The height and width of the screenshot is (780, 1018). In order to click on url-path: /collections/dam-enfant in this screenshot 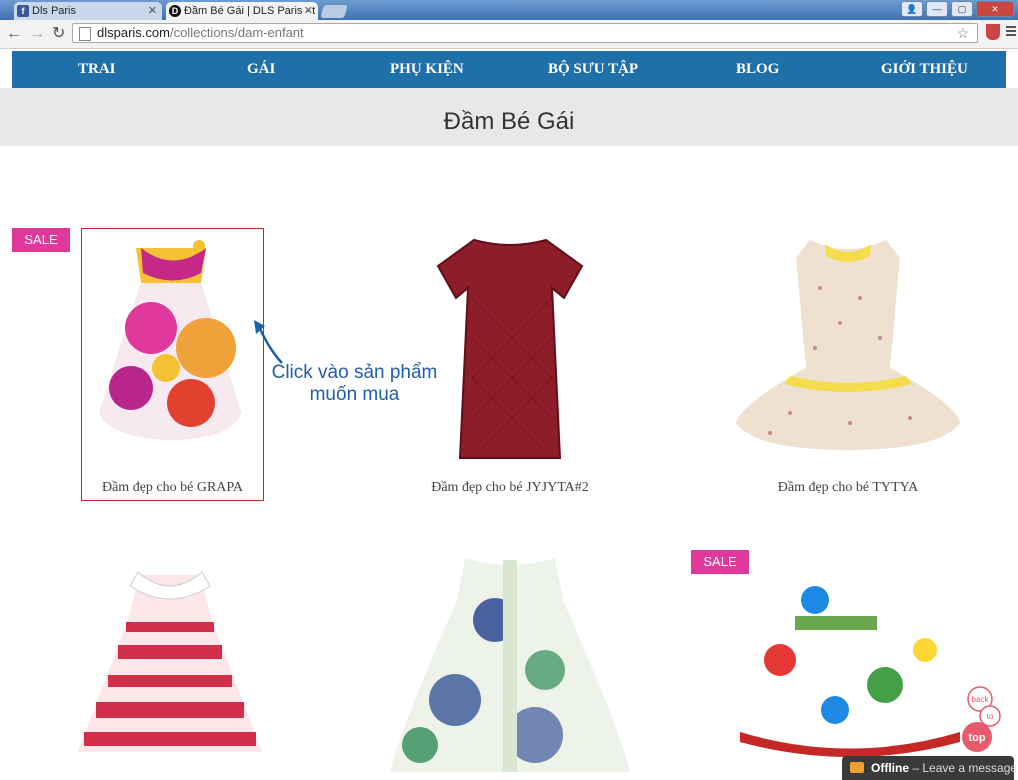, I will do `click(236, 32)`.